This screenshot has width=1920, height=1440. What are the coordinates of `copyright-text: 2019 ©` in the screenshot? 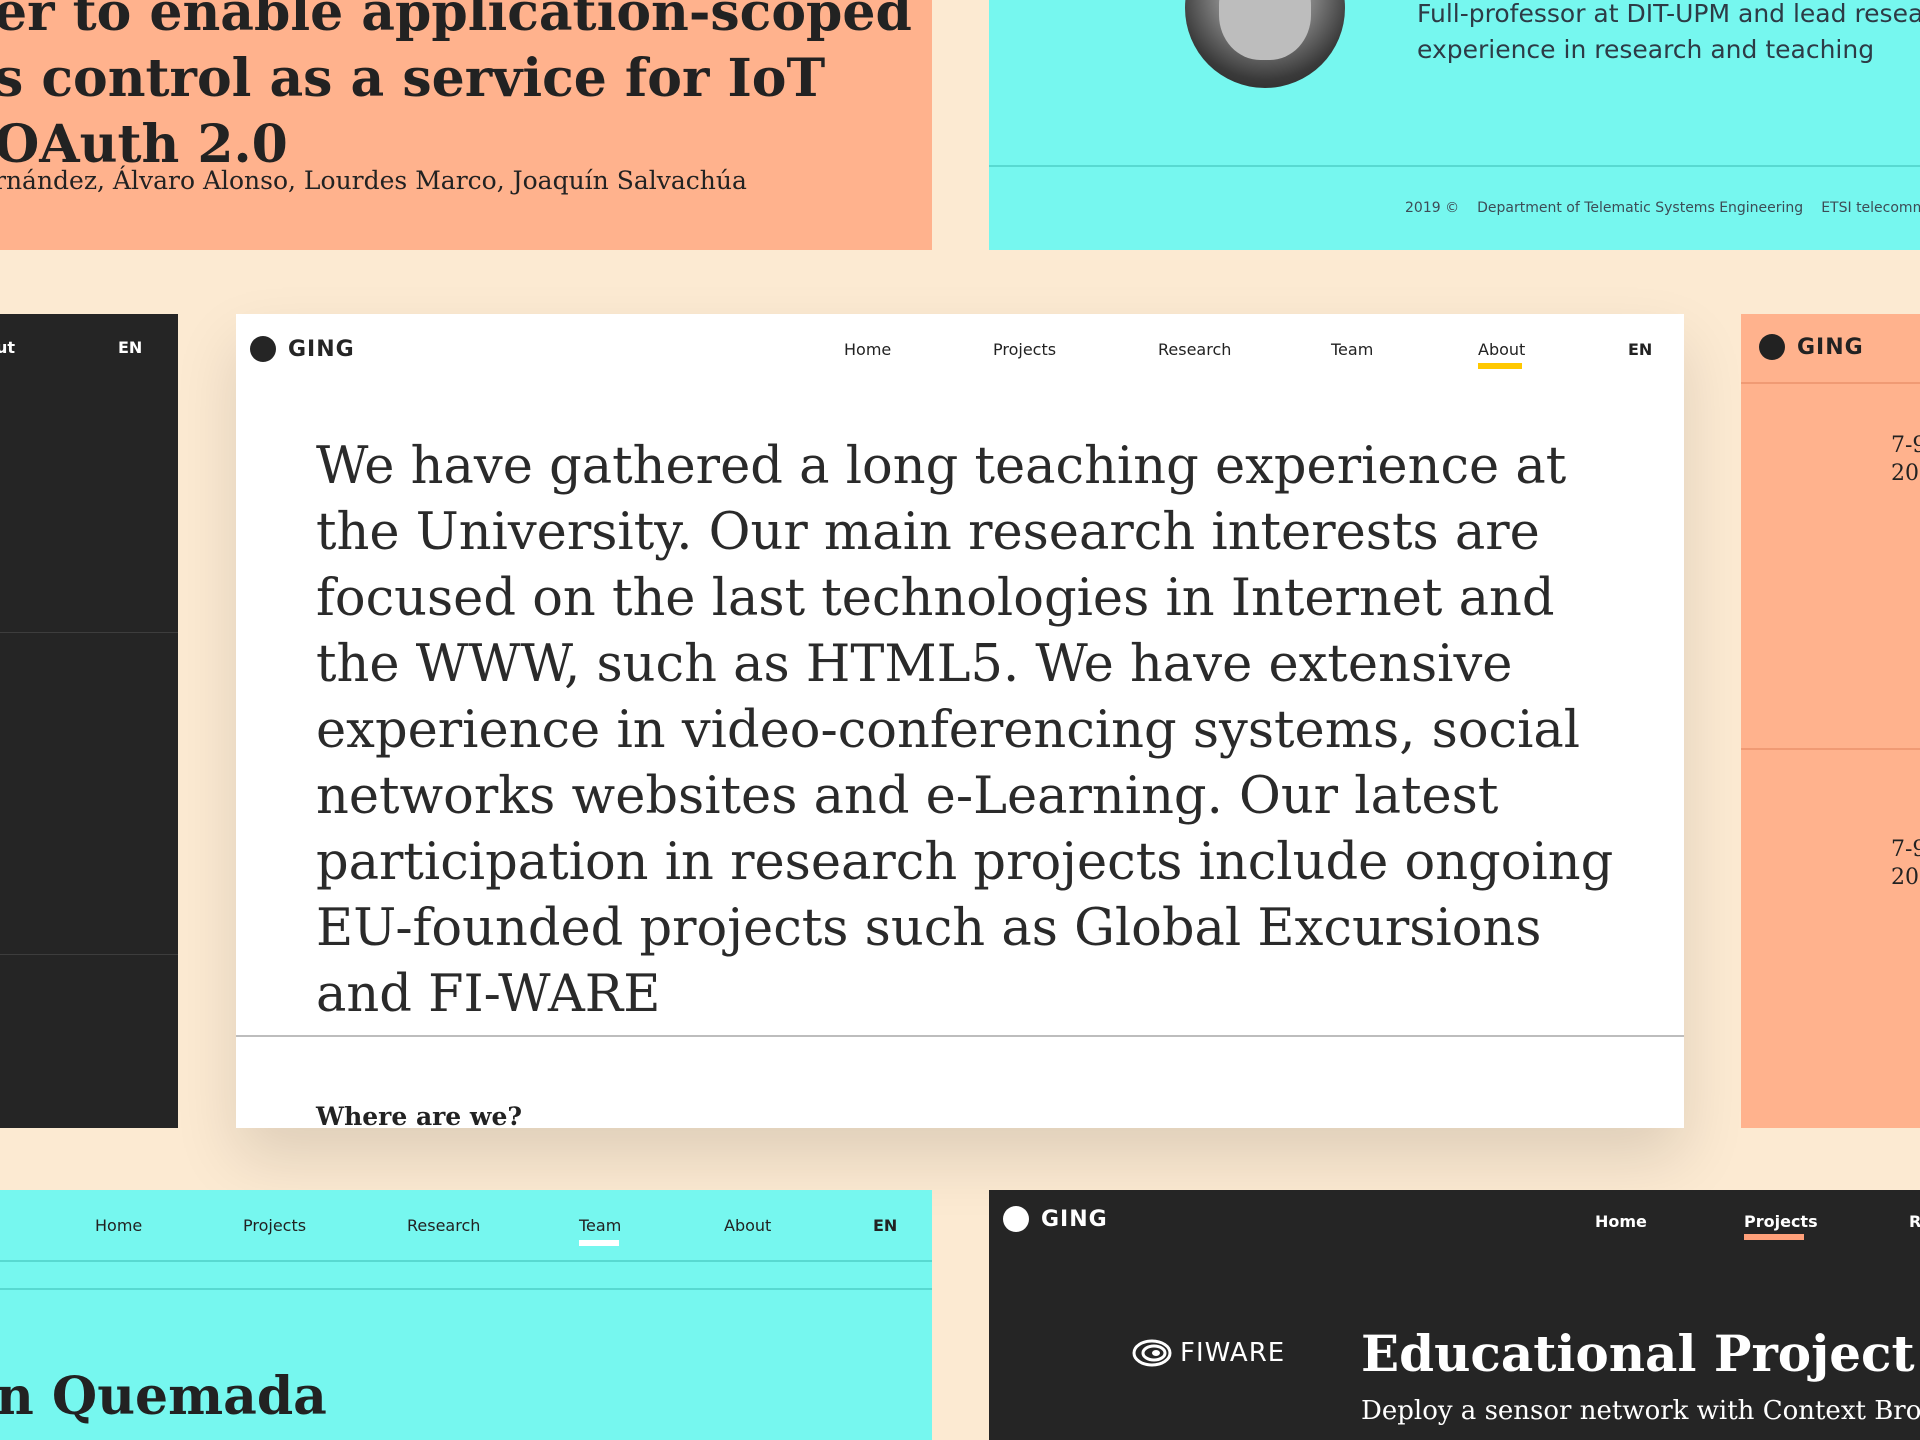 It's located at (1432, 208).